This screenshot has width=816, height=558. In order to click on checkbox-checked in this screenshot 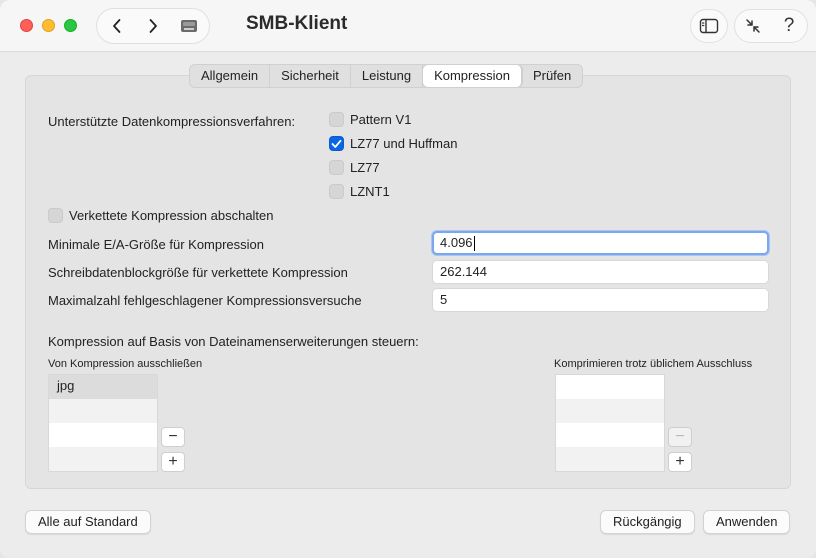, I will do `click(336, 143)`.